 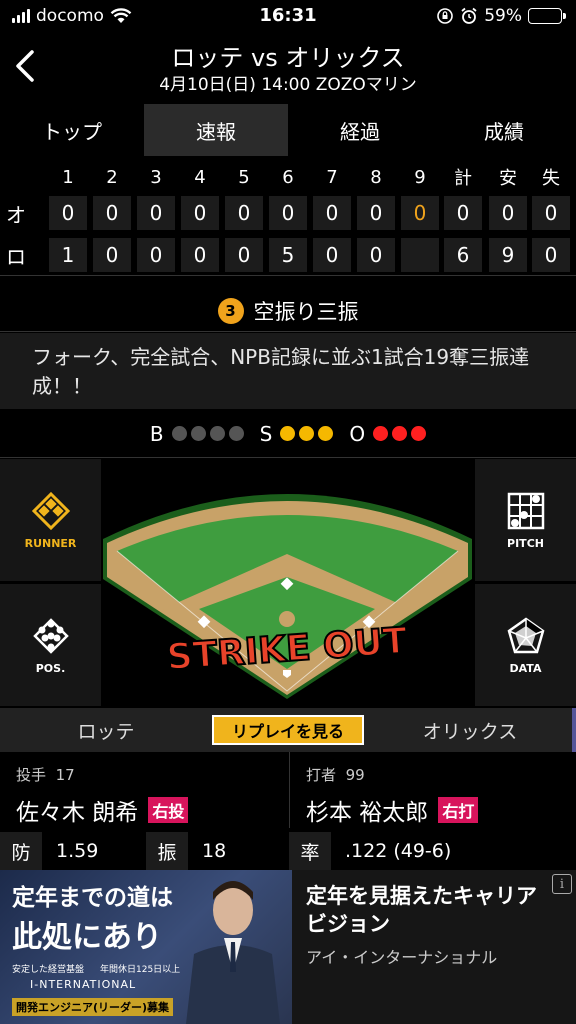 I want to click on data-button: DATA, so click(x=525, y=645).